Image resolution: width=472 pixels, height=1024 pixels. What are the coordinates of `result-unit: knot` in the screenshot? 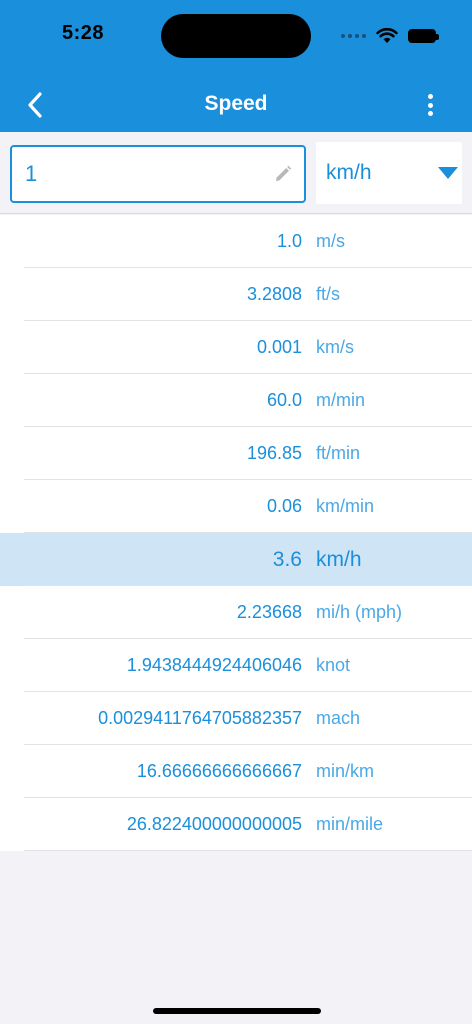 It's located at (333, 665).